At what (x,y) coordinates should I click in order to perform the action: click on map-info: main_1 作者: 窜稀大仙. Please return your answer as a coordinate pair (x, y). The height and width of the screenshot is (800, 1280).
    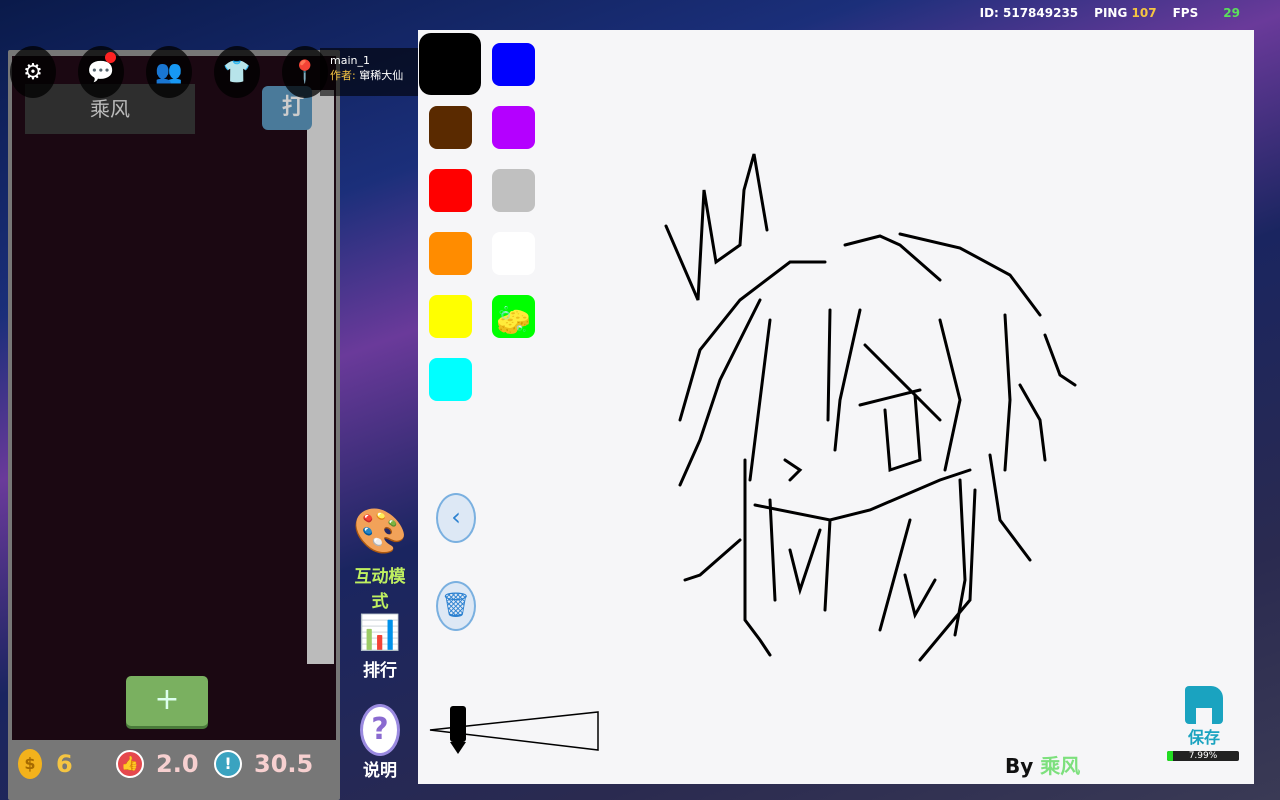
    Looking at the image, I should click on (370, 72).